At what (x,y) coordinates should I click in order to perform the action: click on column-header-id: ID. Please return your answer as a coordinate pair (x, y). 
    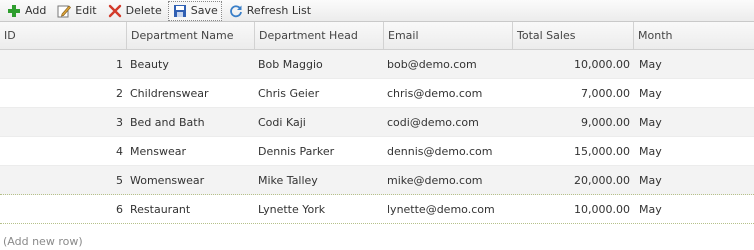
    Looking at the image, I should click on (63, 35).